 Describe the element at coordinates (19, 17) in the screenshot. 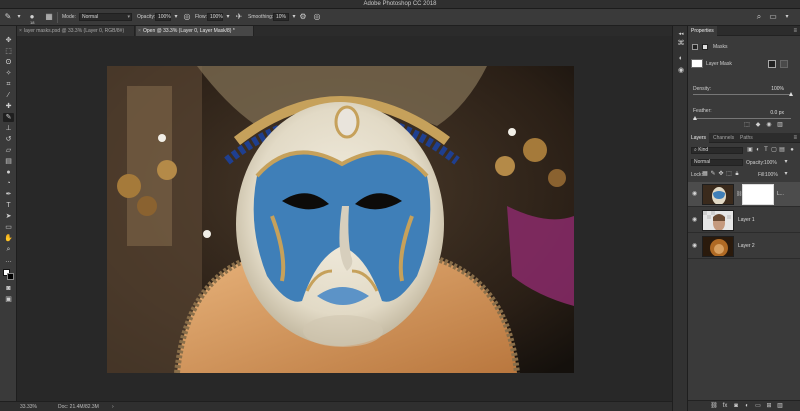

I see `brush-preset-dropdown-icon: ▾` at that location.